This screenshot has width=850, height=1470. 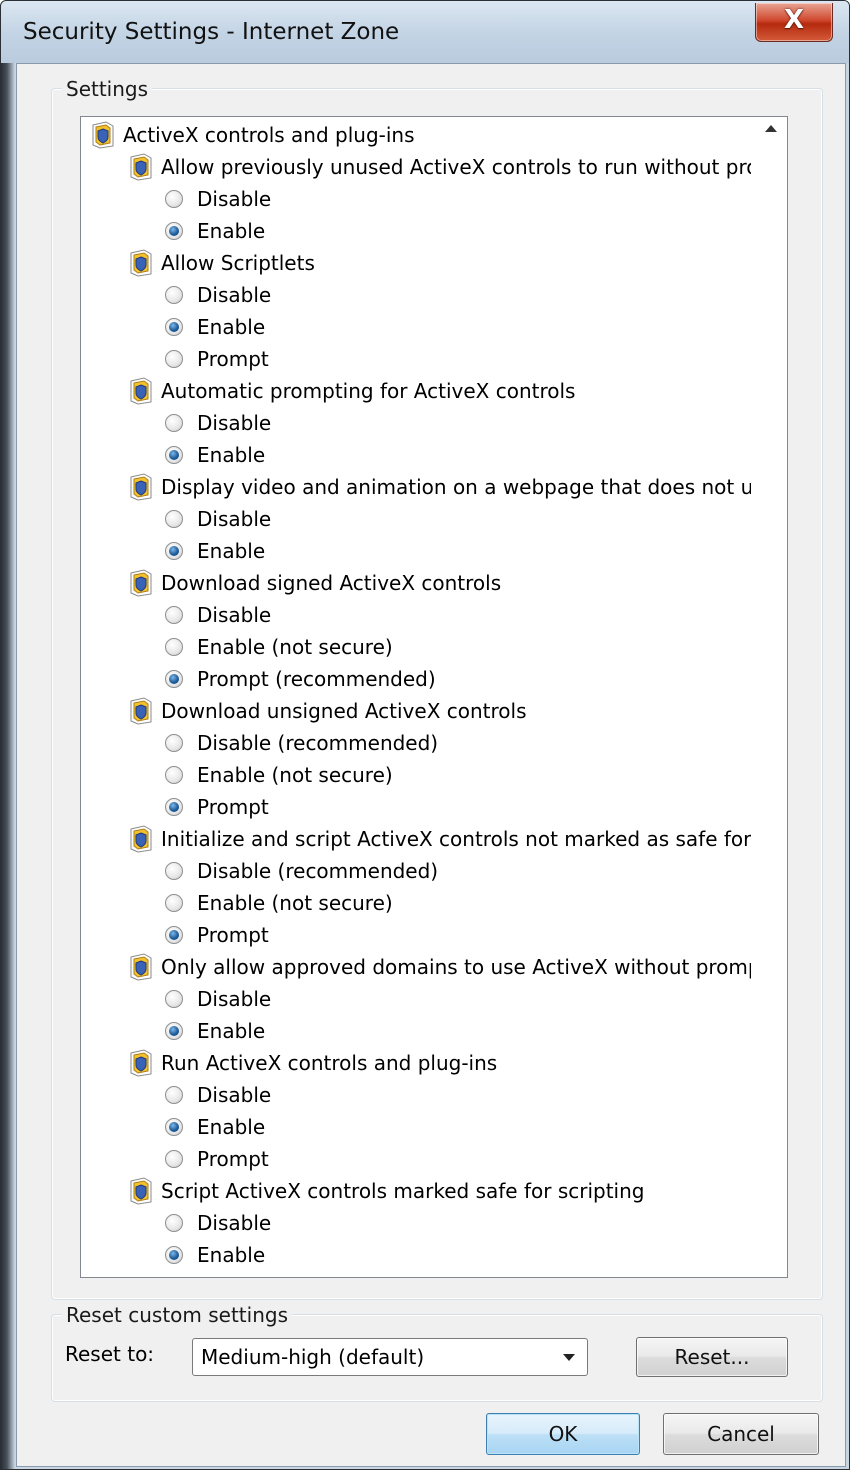 I want to click on setting-label: Allow Scriptlets, so click(x=238, y=263).